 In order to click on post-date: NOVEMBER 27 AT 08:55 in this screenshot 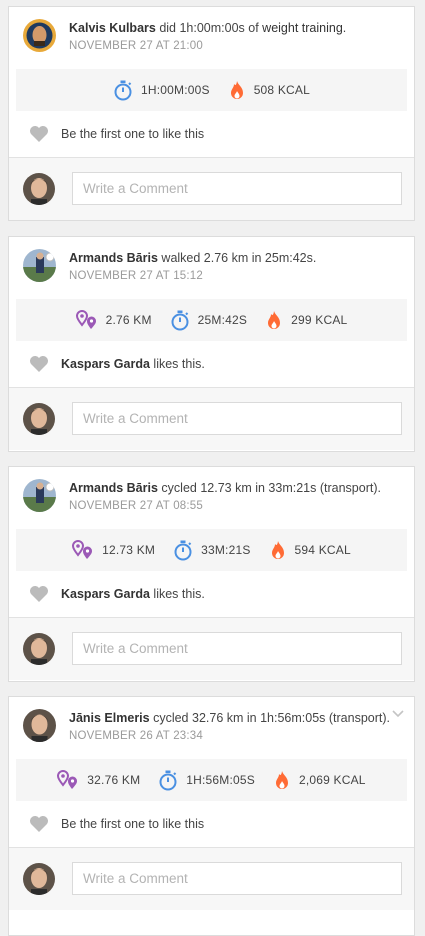, I will do `click(136, 506)`.